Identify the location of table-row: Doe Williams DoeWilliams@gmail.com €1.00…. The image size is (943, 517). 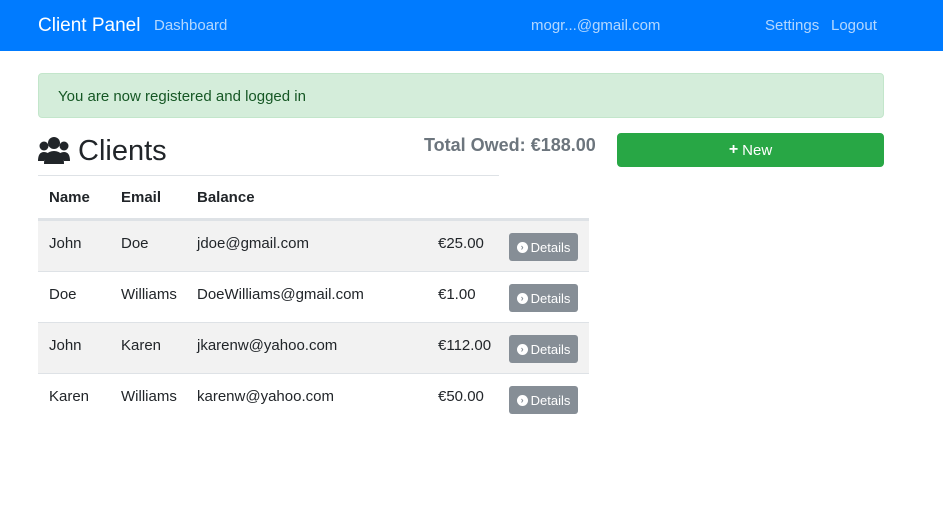
(313, 296).